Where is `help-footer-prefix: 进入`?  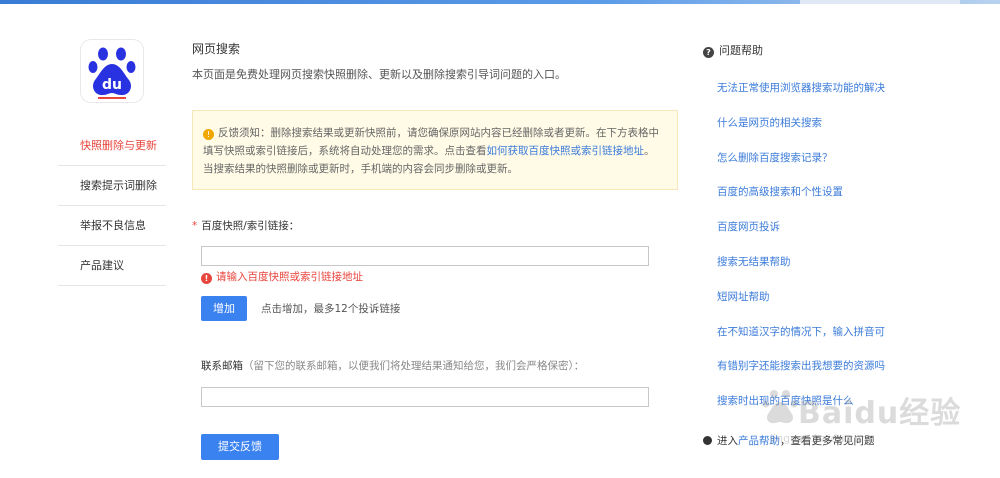 help-footer-prefix: 进入 is located at coordinates (727, 441).